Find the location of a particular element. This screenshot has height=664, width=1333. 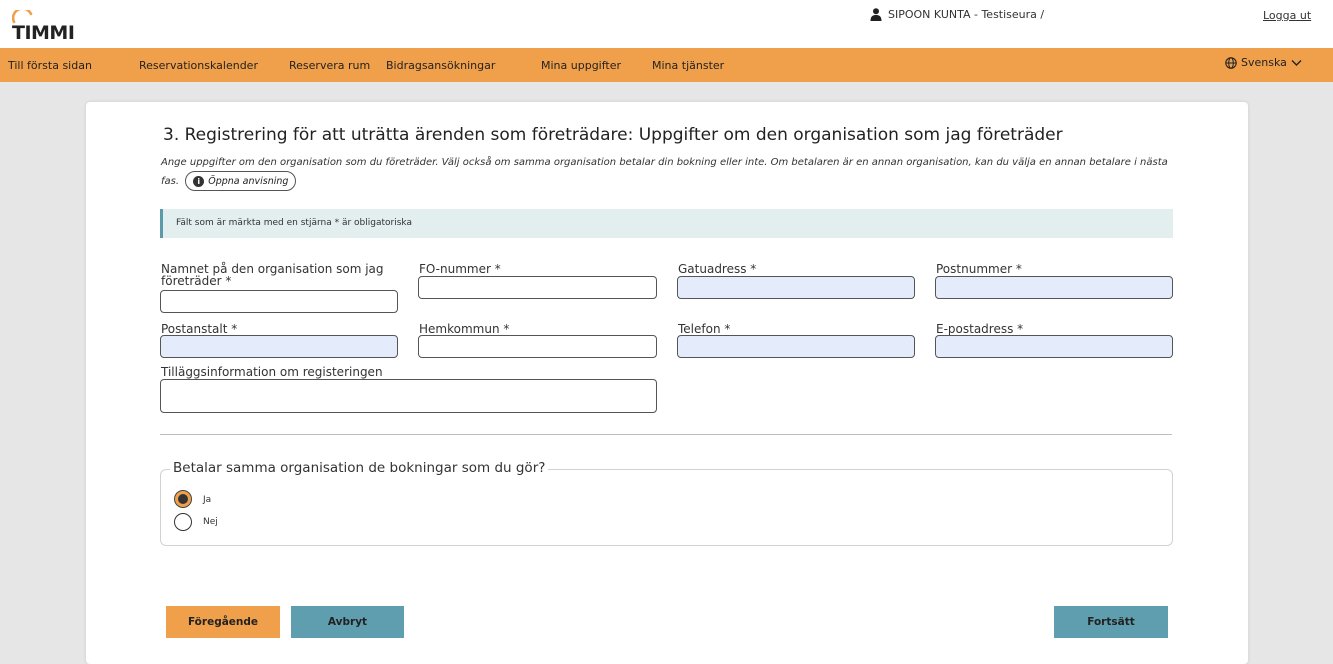

timmi-logo: TIMMI is located at coordinates (52, 27).